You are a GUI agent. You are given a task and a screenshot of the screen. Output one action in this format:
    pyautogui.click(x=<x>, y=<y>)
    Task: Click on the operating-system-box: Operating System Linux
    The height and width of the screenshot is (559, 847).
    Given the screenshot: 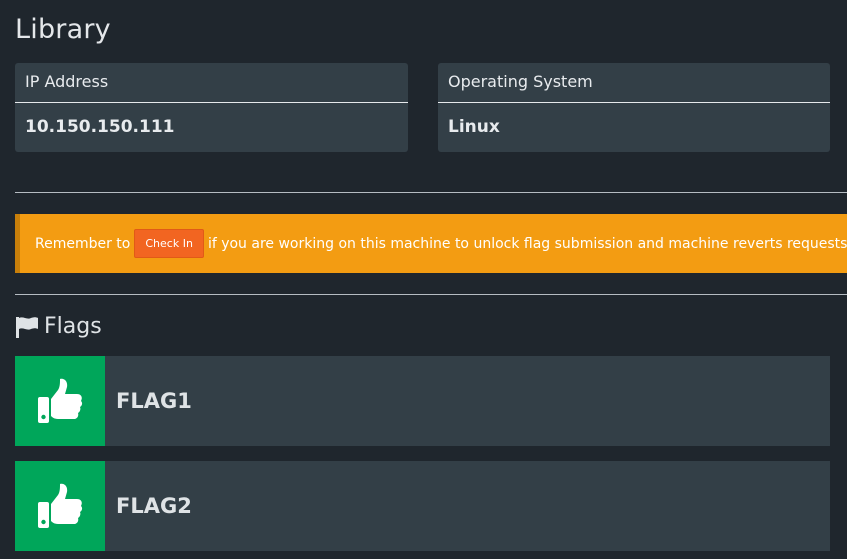 What is the action you would take?
    pyautogui.click(x=634, y=107)
    